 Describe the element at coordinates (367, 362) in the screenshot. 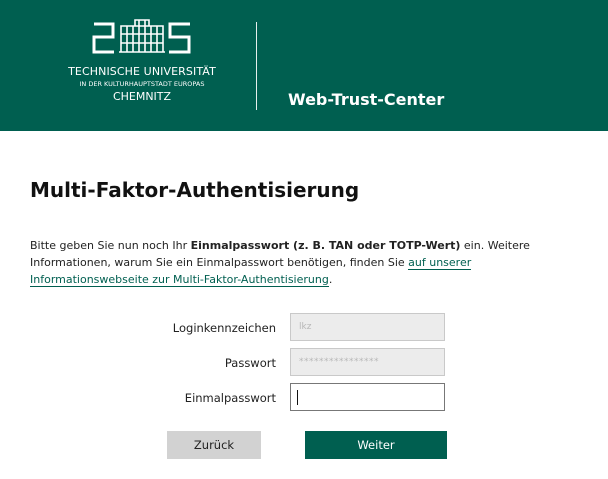

I see `password-field: ****************` at that location.